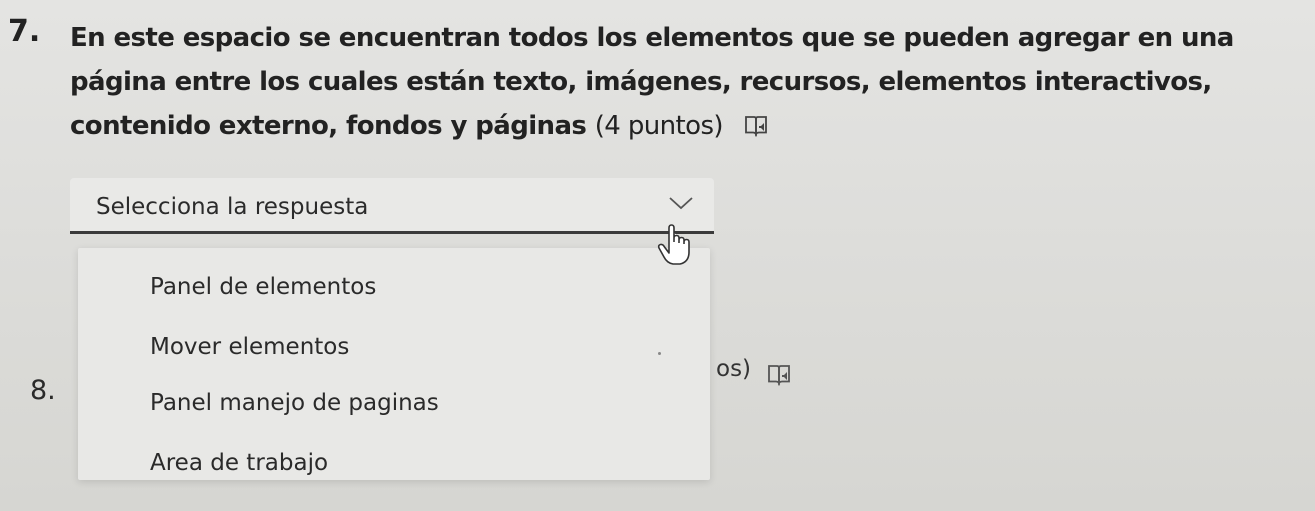 The height and width of the screenshot is (511, 1315). Describe the element at coordinates (43, 390) in the screenshot. I see `question-8-number: 8.` at that location.